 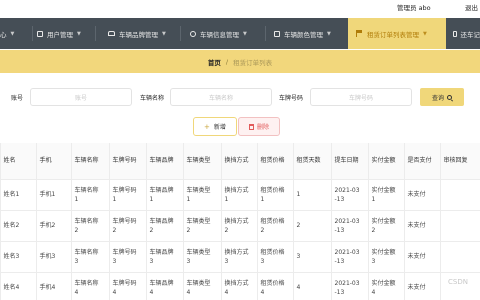 What do you see at coordinates (18, 286) in the screenshot?
I see `table-cell: 姓名4` at bounding box center [18, 286].